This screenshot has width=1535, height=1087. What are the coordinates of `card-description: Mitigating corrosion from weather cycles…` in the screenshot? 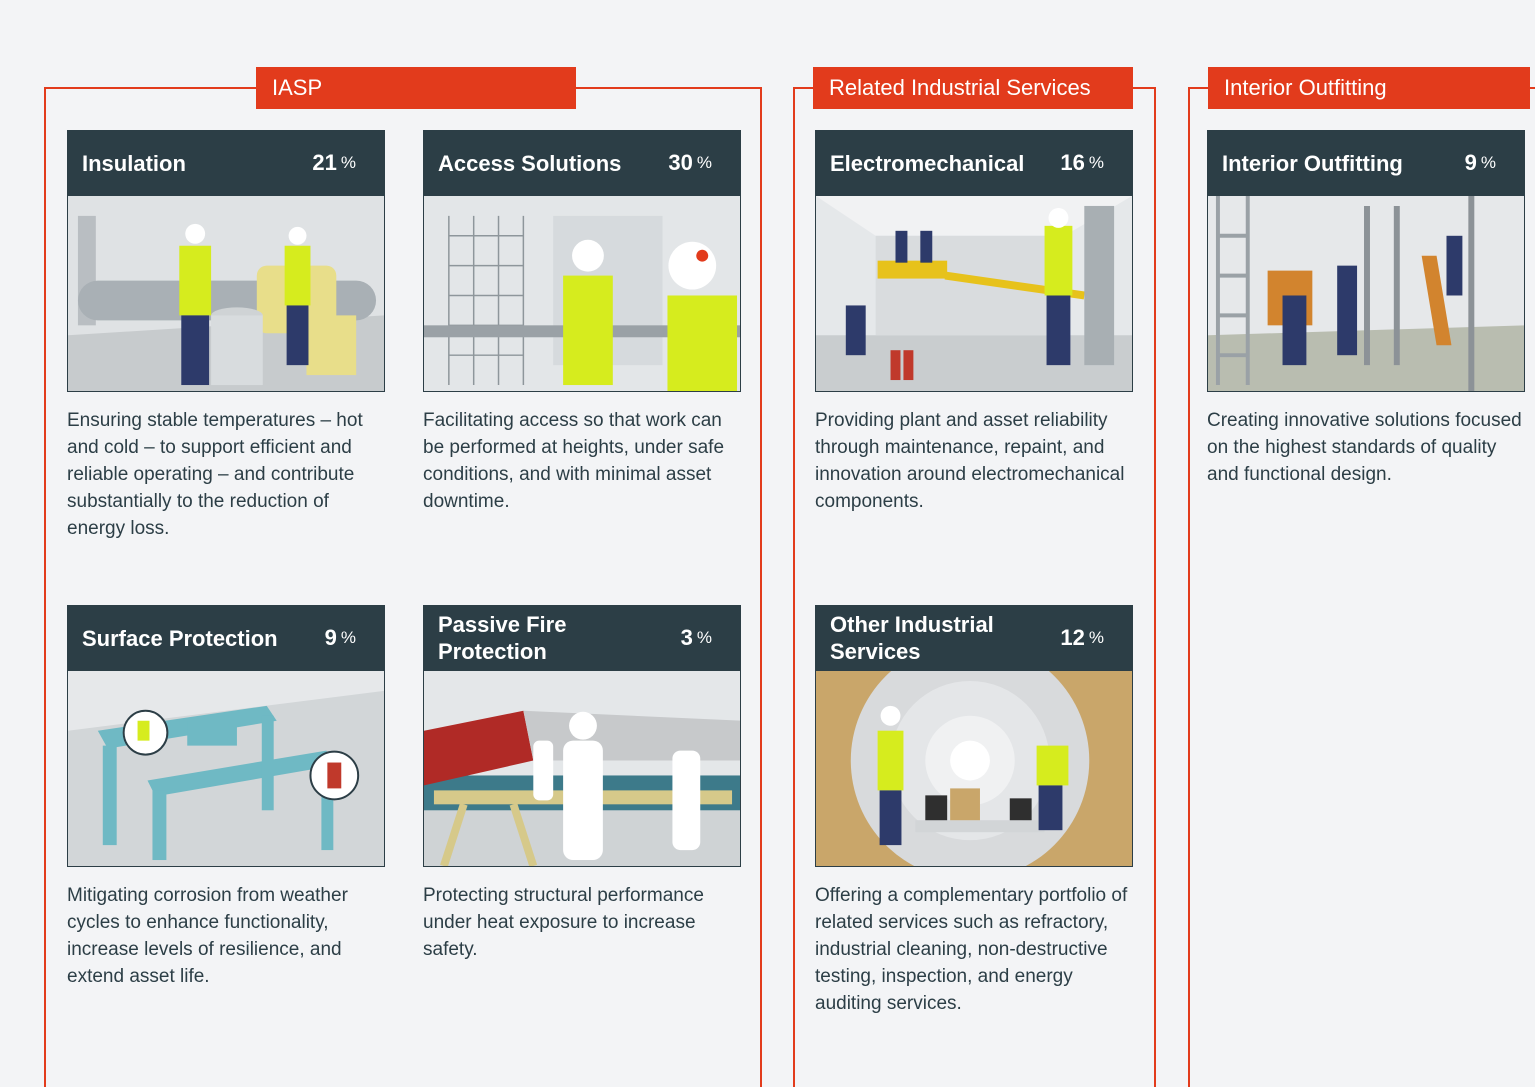 It's located at (207, 936).